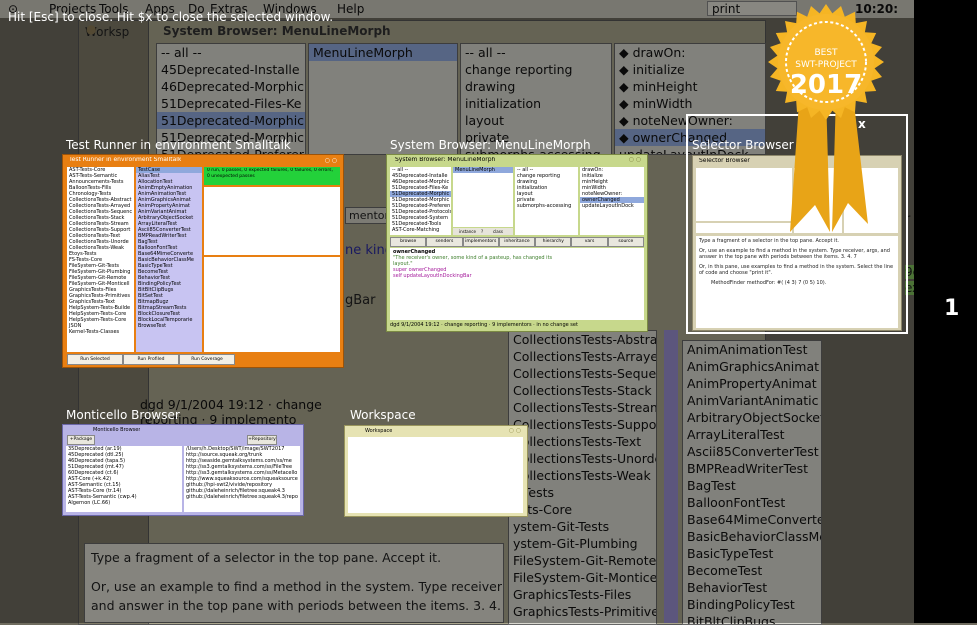 This screenshot has height=625, width=977. What do you see at coordinates (690, 86) in the screenshot?
I see `list-item: ◆ minHeight` at bounding box center [690, 86].